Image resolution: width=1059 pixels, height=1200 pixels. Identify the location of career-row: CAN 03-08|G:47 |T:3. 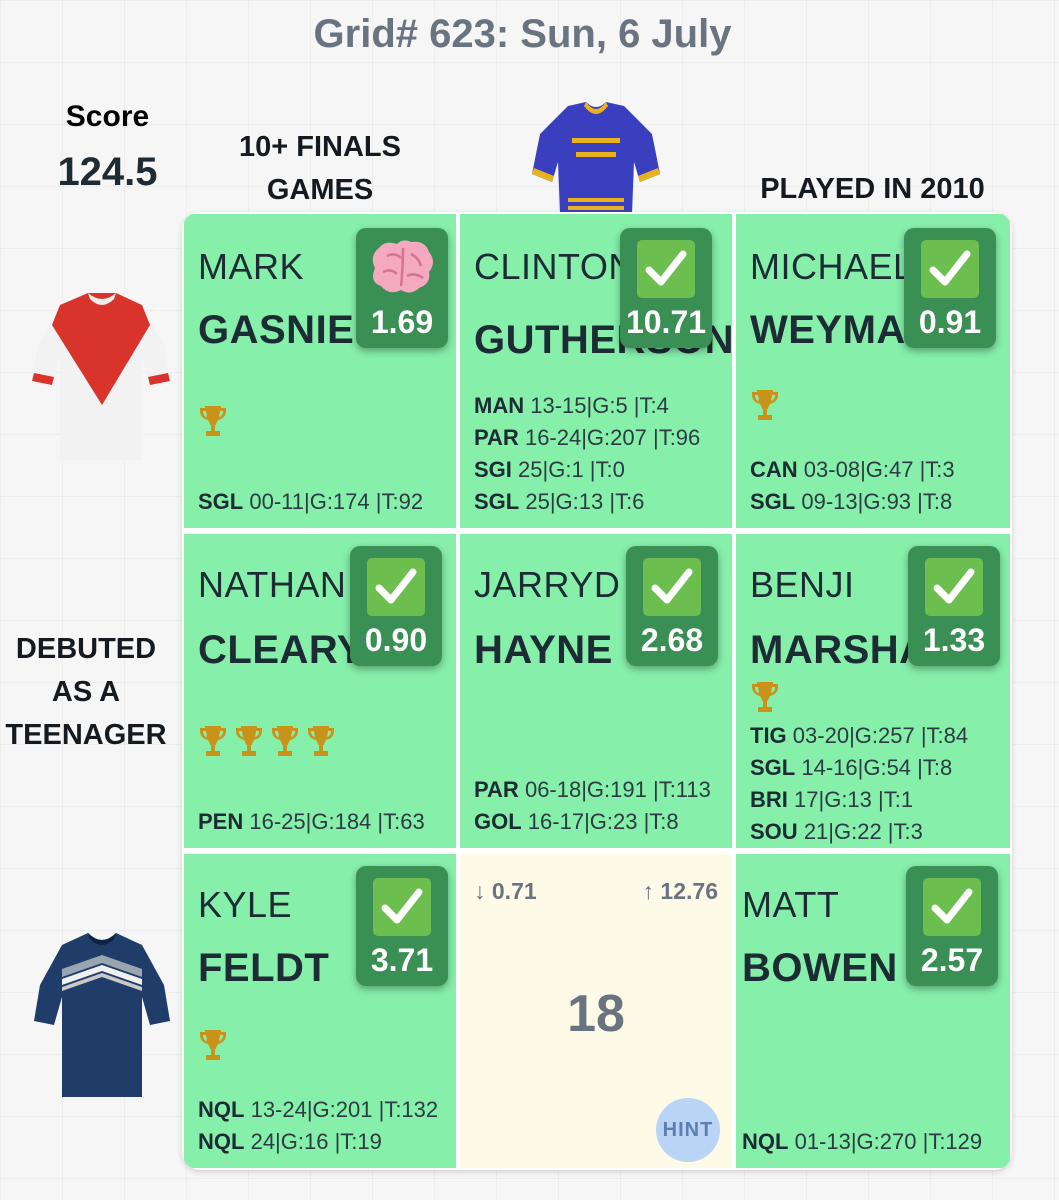
(852, 469).